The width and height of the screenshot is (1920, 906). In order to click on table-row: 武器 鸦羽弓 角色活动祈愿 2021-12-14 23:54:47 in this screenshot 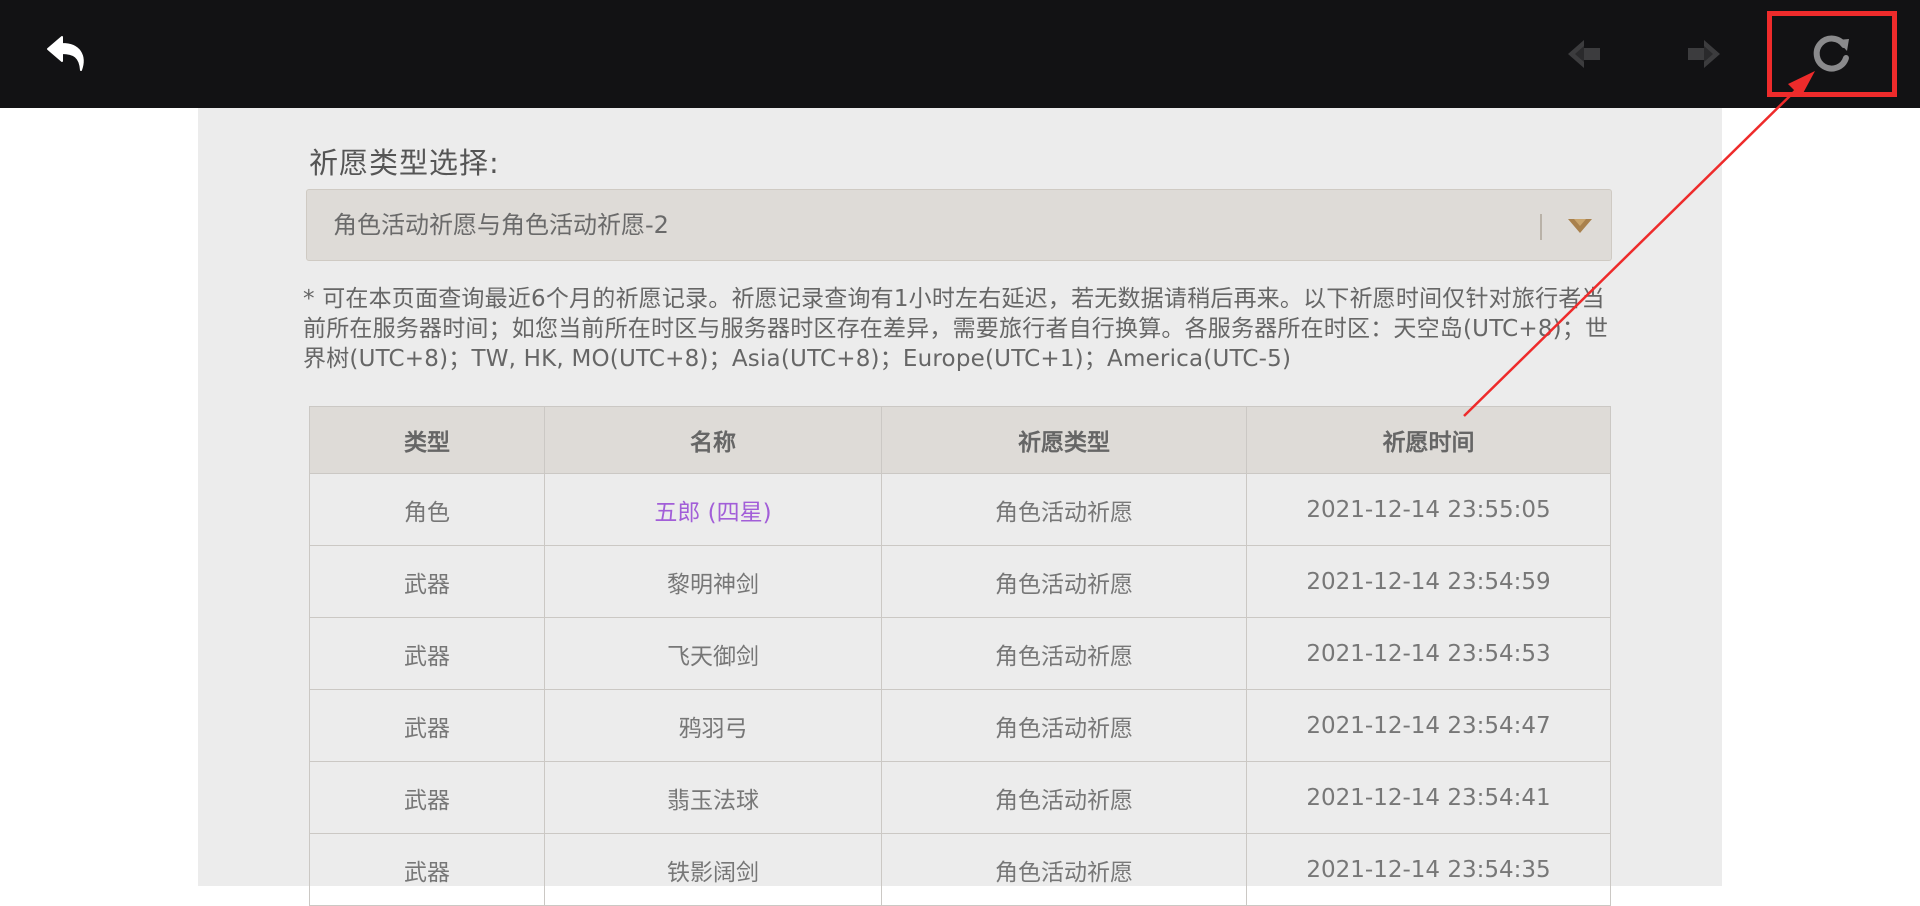, I will do `click(960, 725)`.